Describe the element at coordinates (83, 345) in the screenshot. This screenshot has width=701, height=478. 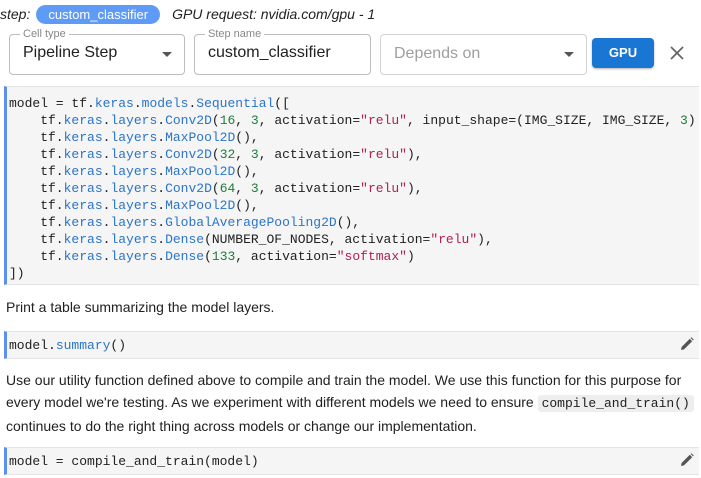
I see `code-token: summary` at that location.